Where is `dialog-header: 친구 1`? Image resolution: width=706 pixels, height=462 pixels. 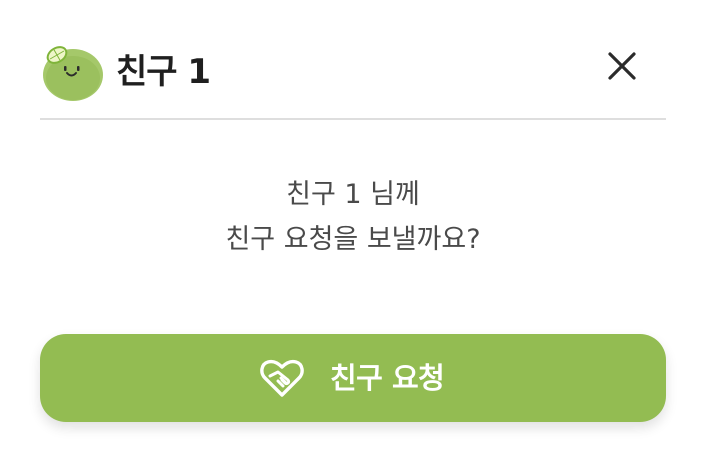 dialog-header: 친구 1 is located at coordinates (353, 72).